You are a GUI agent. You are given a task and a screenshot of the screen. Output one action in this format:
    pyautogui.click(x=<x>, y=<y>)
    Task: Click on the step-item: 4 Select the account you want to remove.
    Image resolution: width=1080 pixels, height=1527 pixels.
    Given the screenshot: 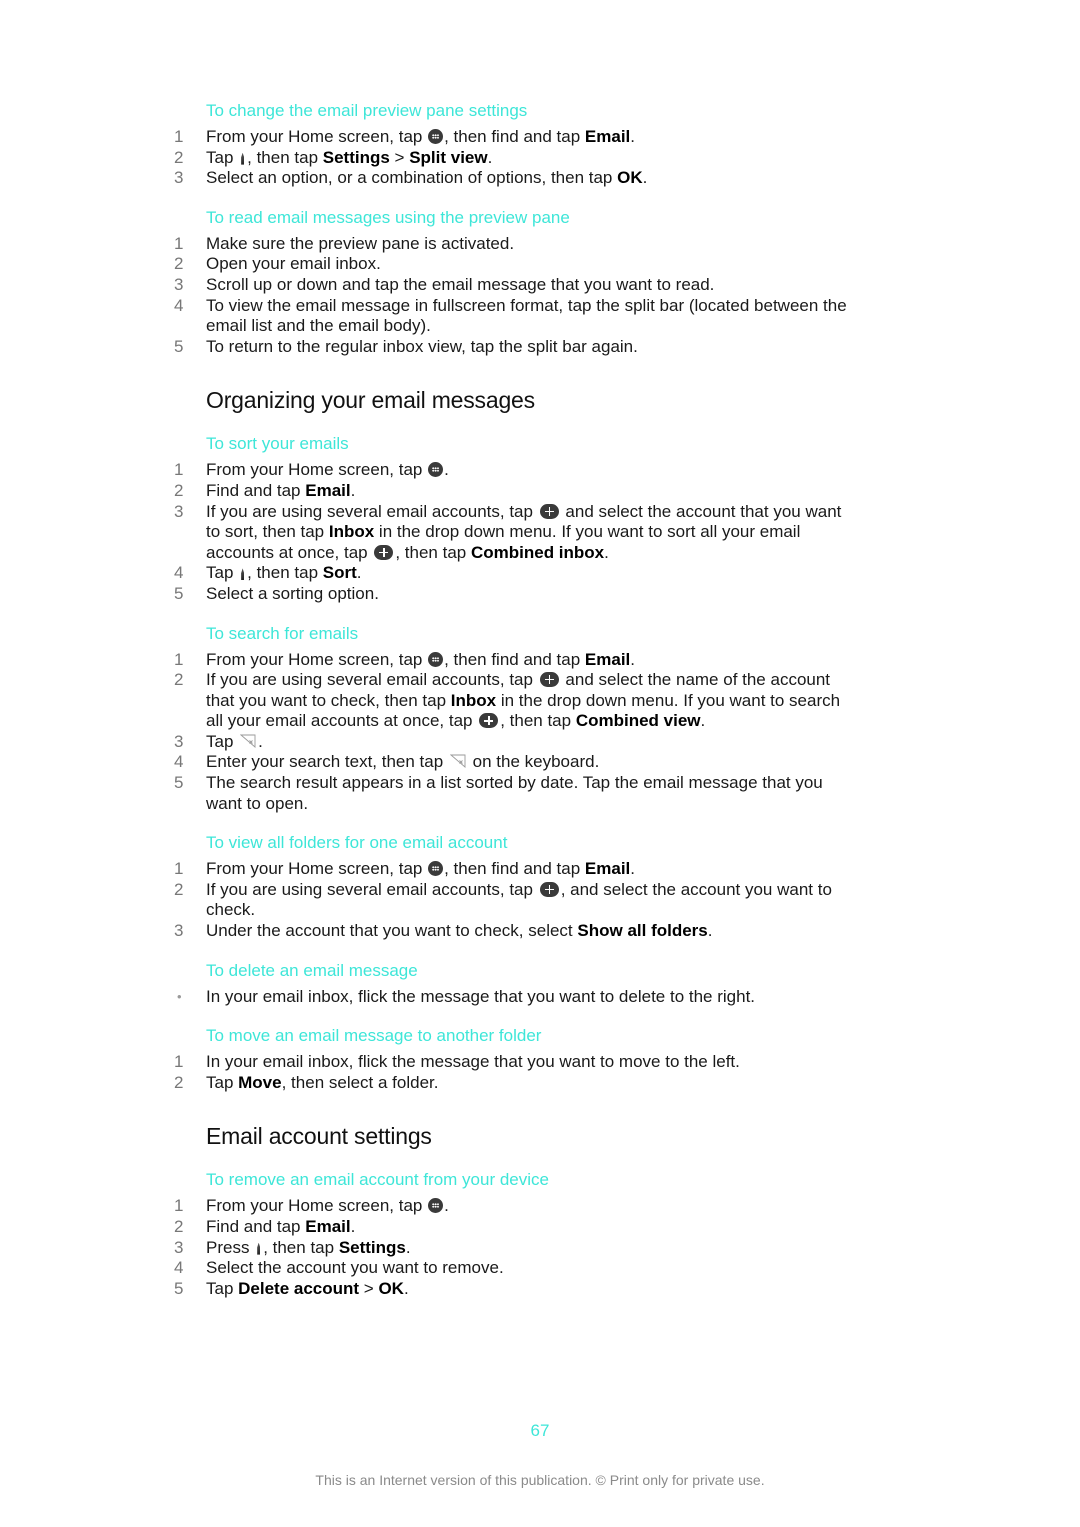 What is the action you would take?
    pyautogui.click(x=515, y=1268)
    